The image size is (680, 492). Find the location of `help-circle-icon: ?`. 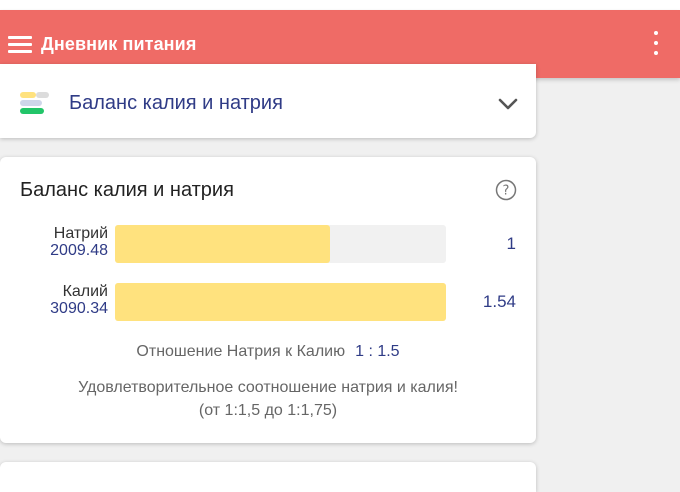

help-circle-icon: ? is located at coordinates (506, 190).